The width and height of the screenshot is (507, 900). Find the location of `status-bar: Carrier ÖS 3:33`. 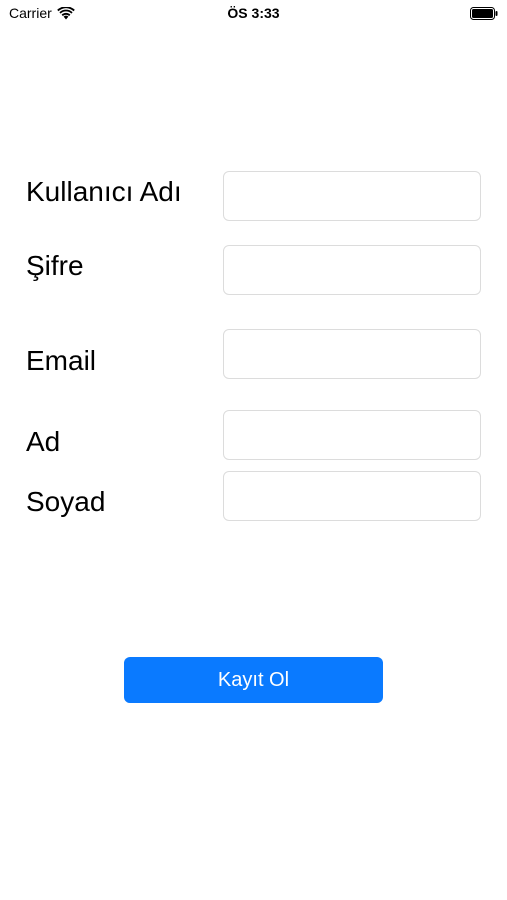

status-bar: Carrier ÖS 3:33 is located at coordinates (253, 14).